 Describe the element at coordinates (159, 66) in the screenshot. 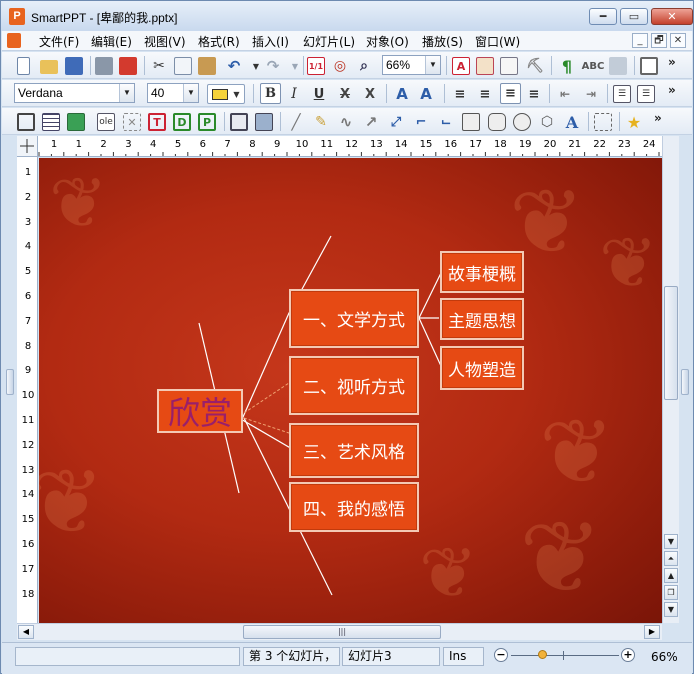

I see `cut-icon: ✂` at that location.